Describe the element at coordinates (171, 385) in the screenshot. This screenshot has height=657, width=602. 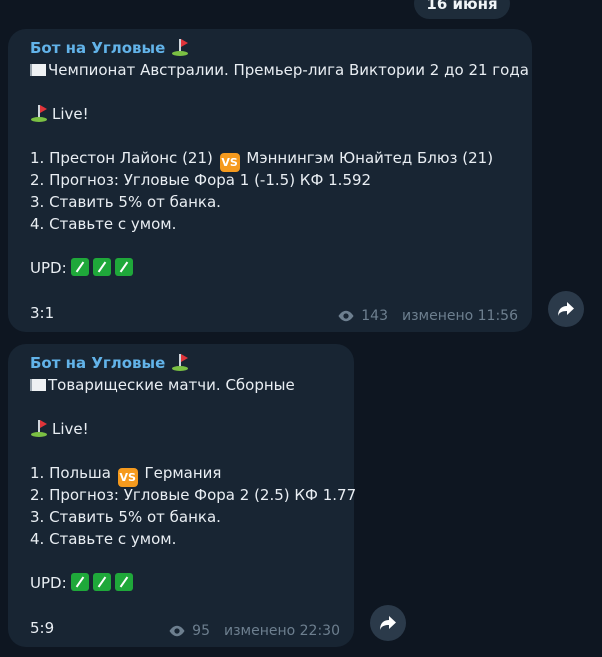
I see `league-text: Товарищеские матчи. Сборные` at that location.